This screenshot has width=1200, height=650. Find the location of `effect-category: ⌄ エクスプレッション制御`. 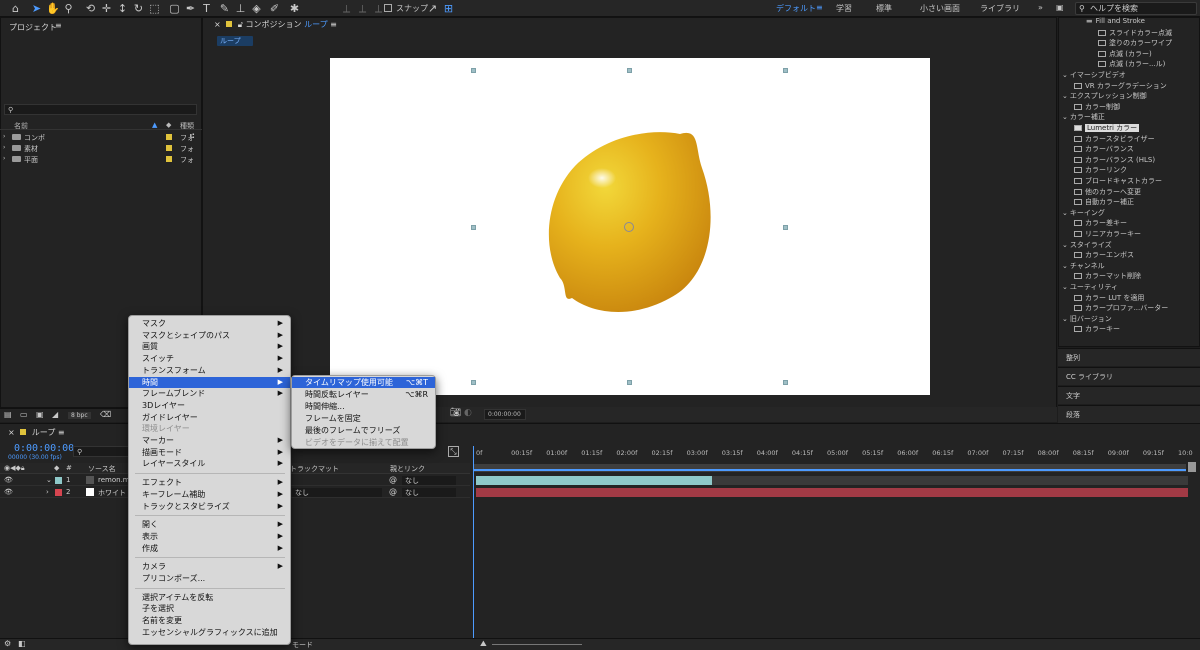

effect-category: ⌄ エクスプレッション制御 is located at coordinates (1104, 96).